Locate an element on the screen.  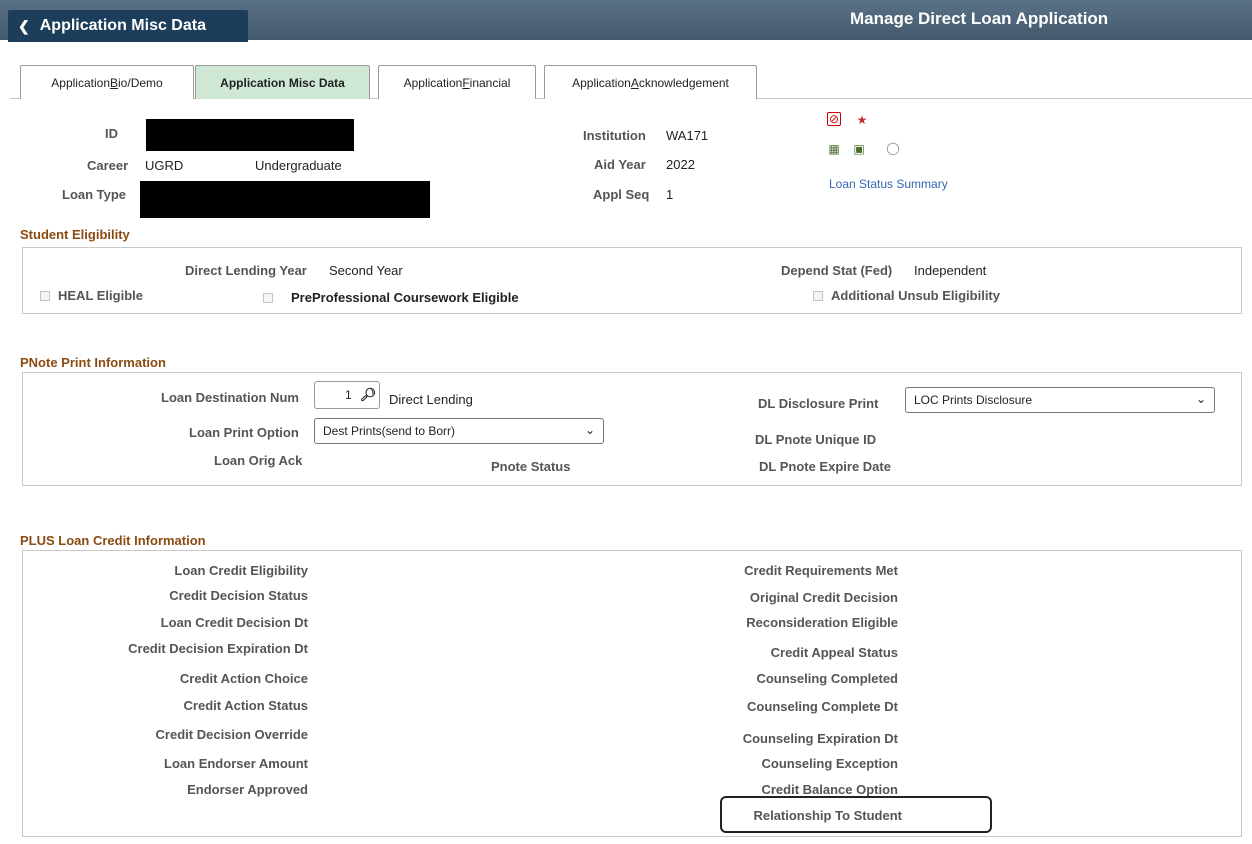
star-icon: ★ is located at coordinates (862, 120).